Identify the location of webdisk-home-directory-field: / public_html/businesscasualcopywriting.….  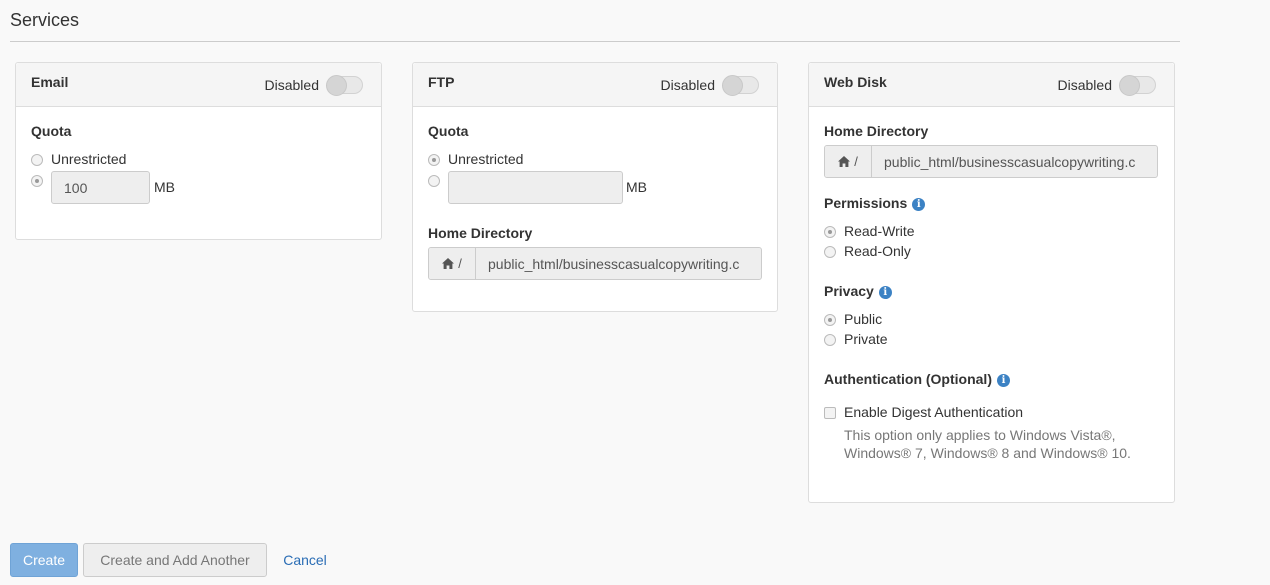
(991, 161).